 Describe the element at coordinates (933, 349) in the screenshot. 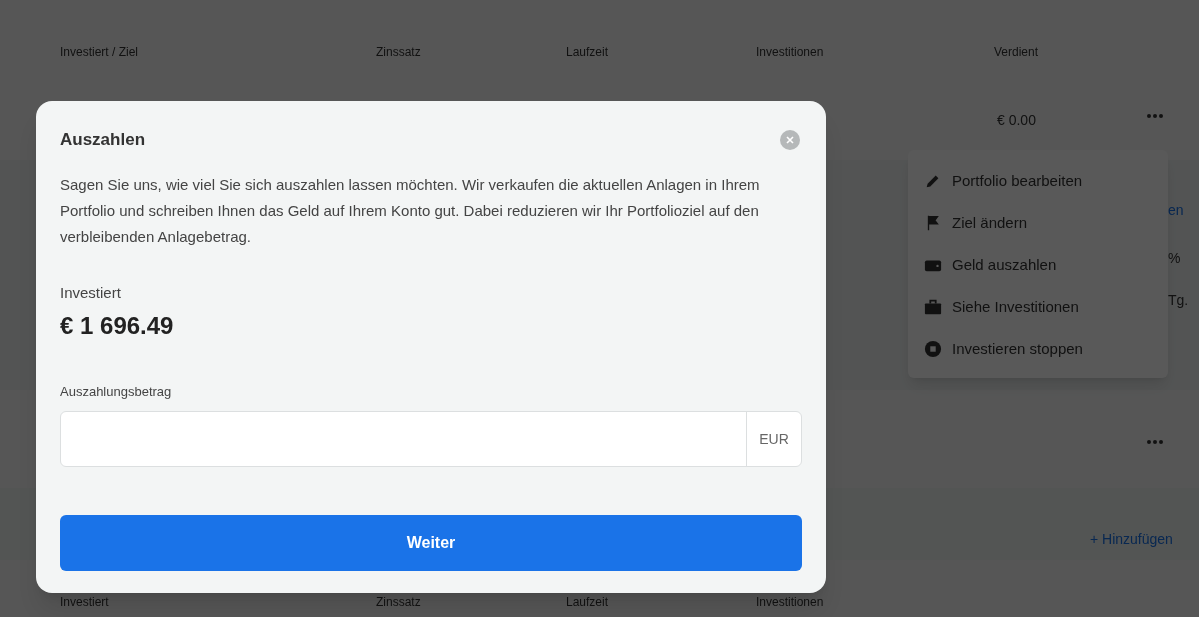

I see `stop-icon` at that location.